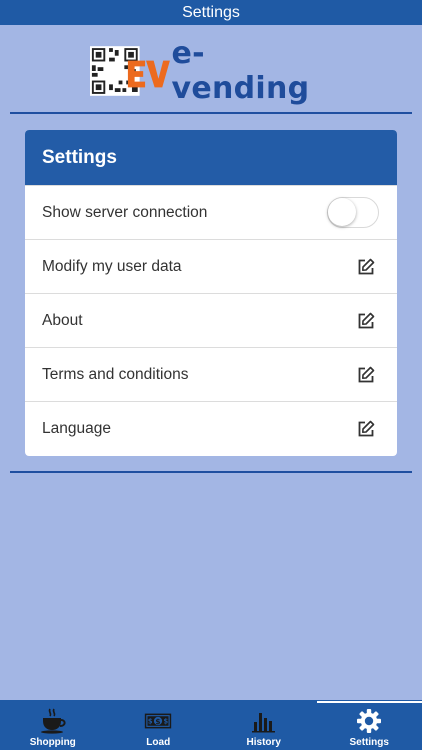 The width and height of the screenshot is (422, 750). What do you see at coordinates (342, 212) in the screenshot?
I see `toggle-knob` at bounding box center [342, 212].